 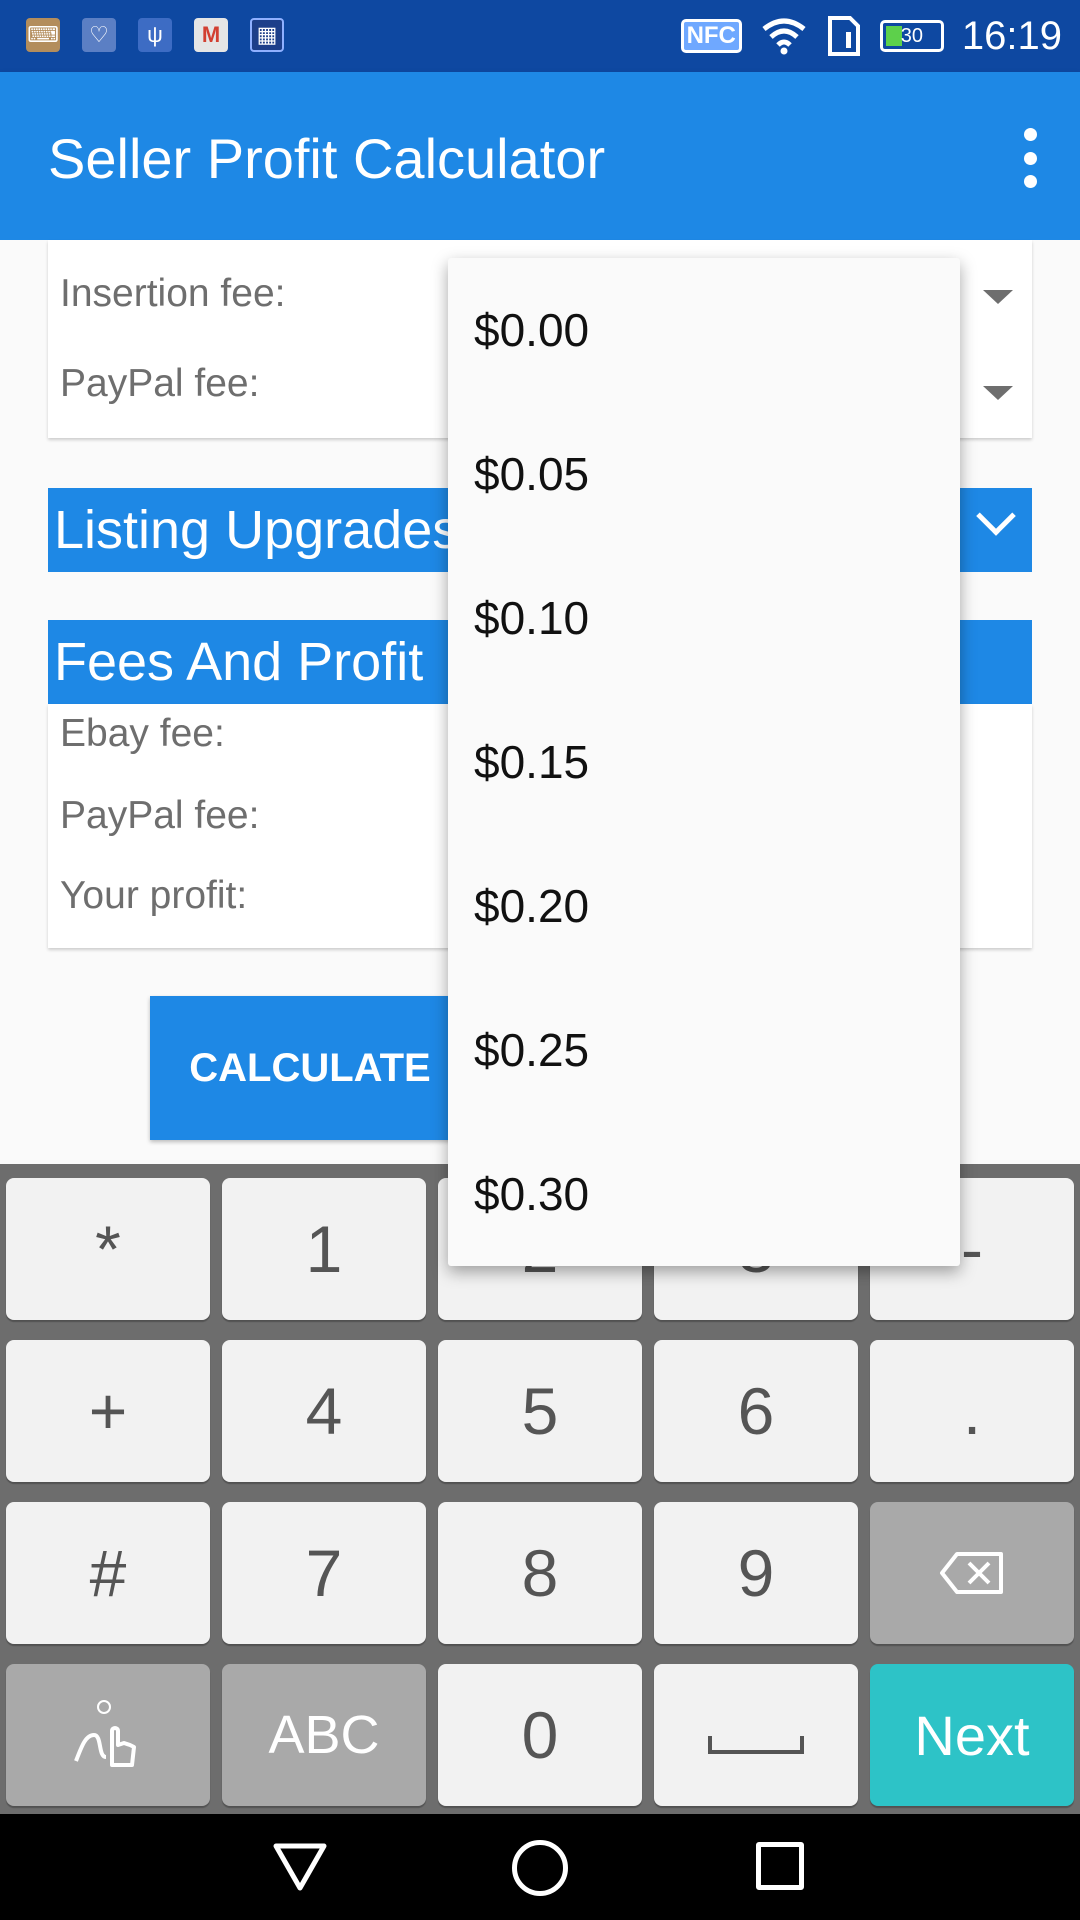 What do you see at coordinates (540, 1573) in the screenshot?
I see `key-8: 8` at bounding box center [540, 1573].